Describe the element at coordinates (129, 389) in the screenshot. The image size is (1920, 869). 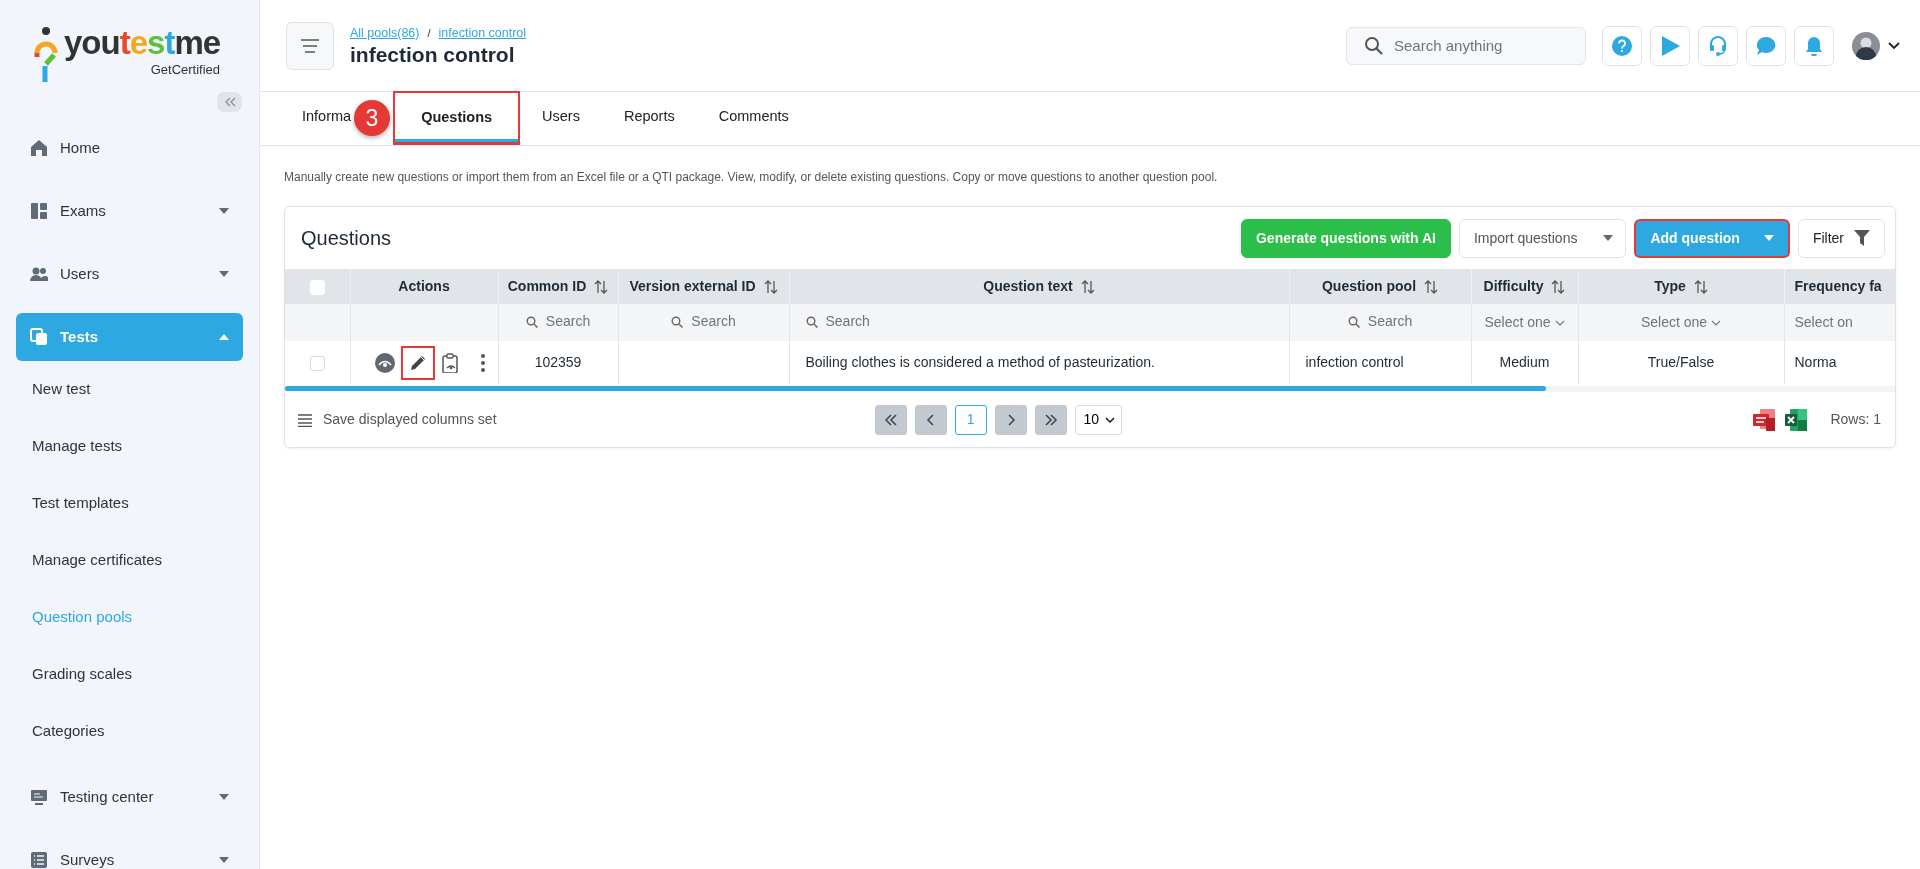
I see `sidebar-subitem: New test` at that location.